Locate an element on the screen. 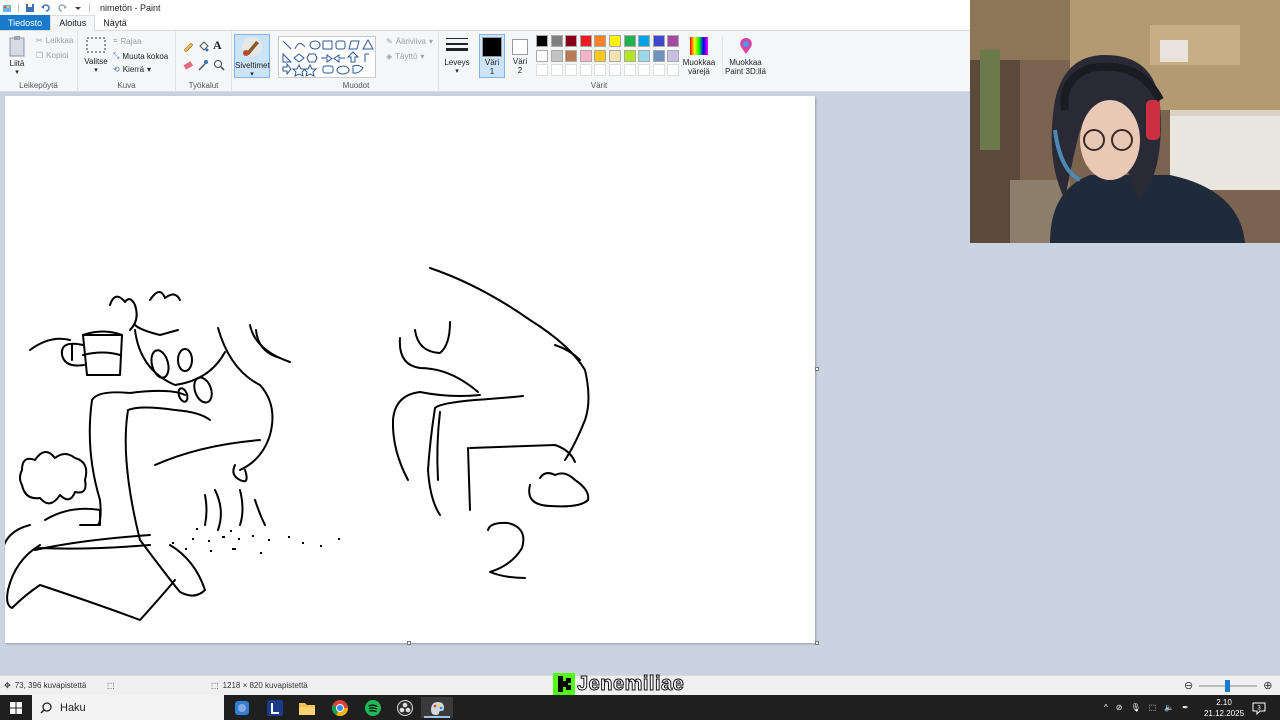 Image resolution: width=1280 pixels, height=720 pixels. pen-icon: ✒ is located at coordinates (1185, 707).